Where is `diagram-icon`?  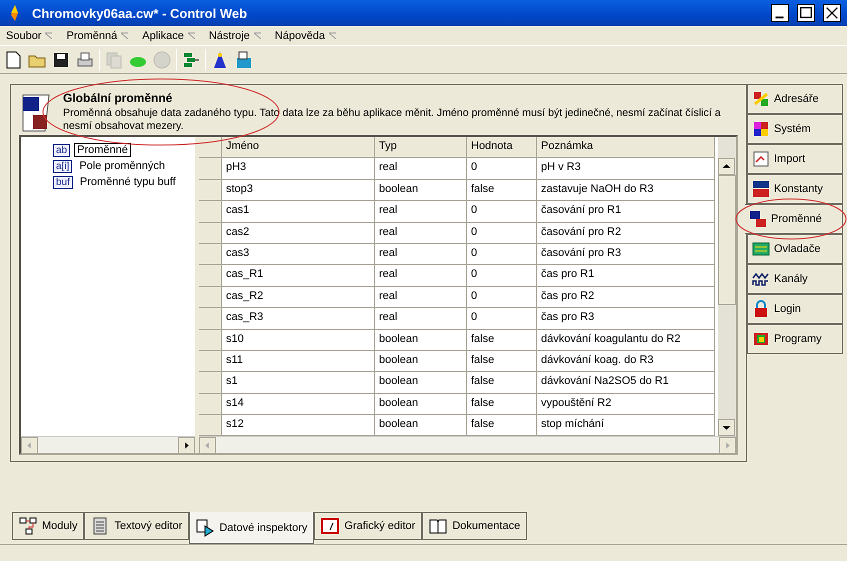
diagram-icon is located at coordinates (28, 526).